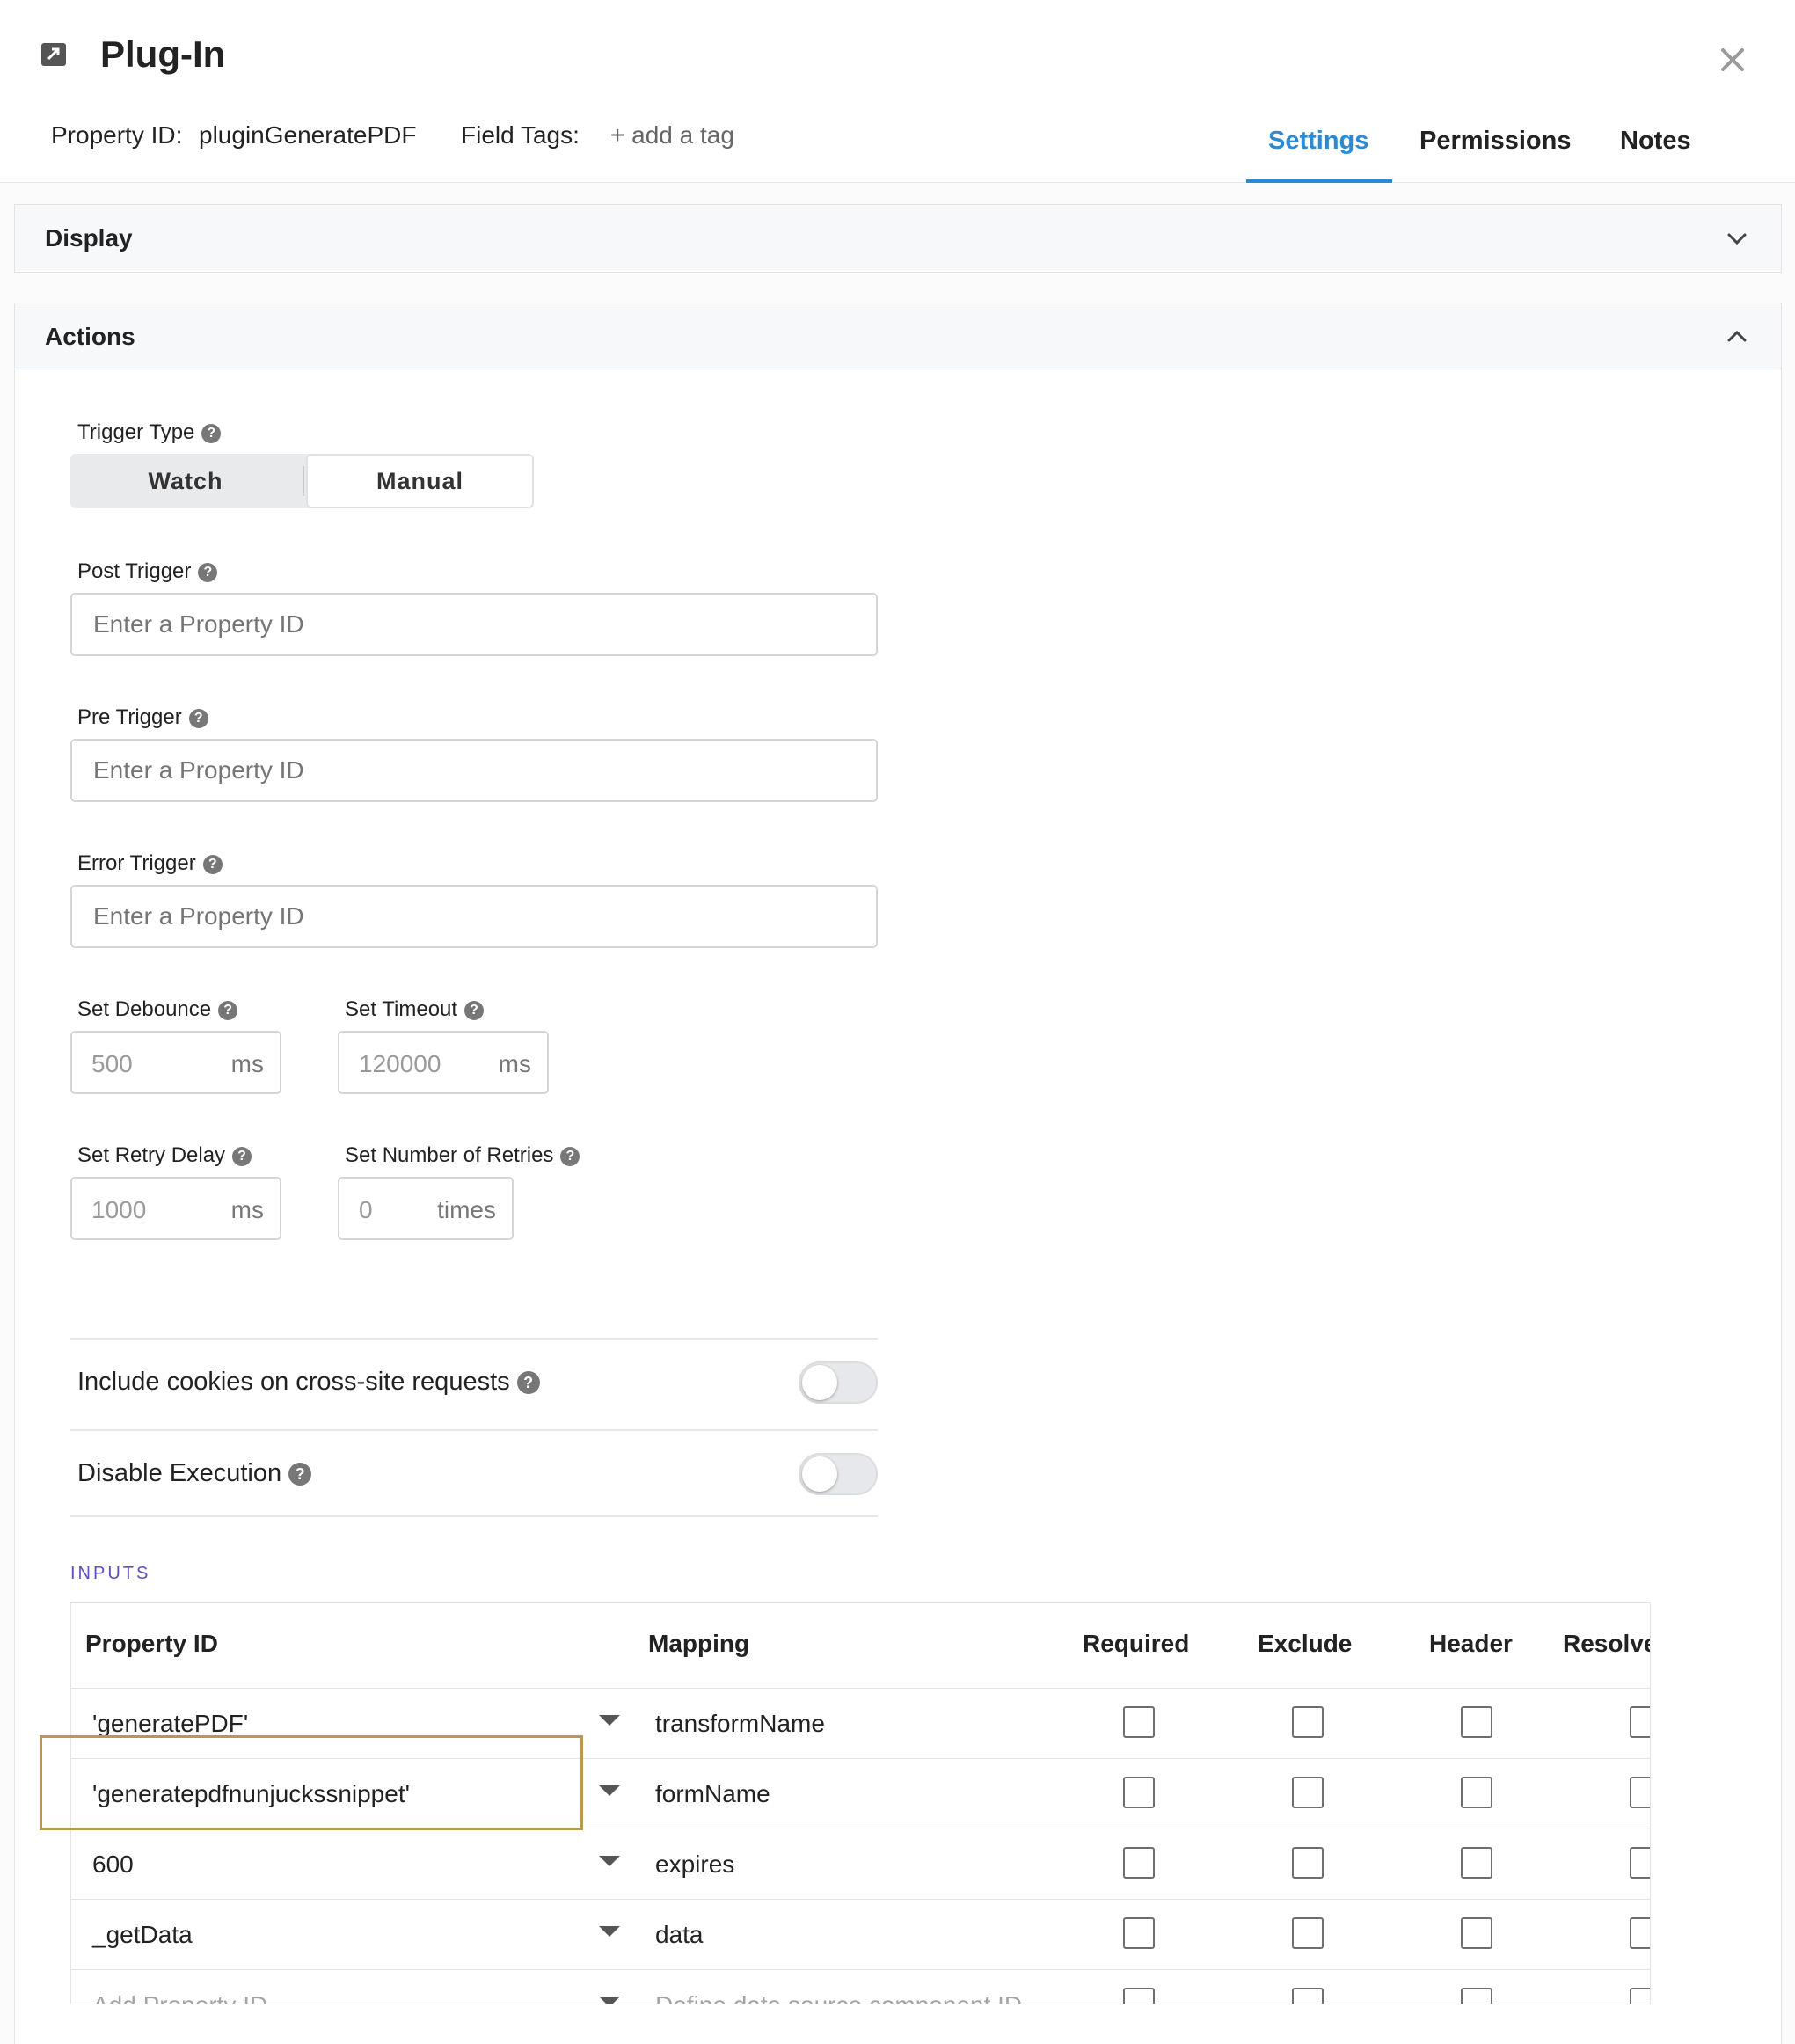 The image size is (1795, 2044). What do you see at coordinates (1471, 1644) in the screenshot?
I see `column-header-header: Header` at bounding box center [1471, 1644].